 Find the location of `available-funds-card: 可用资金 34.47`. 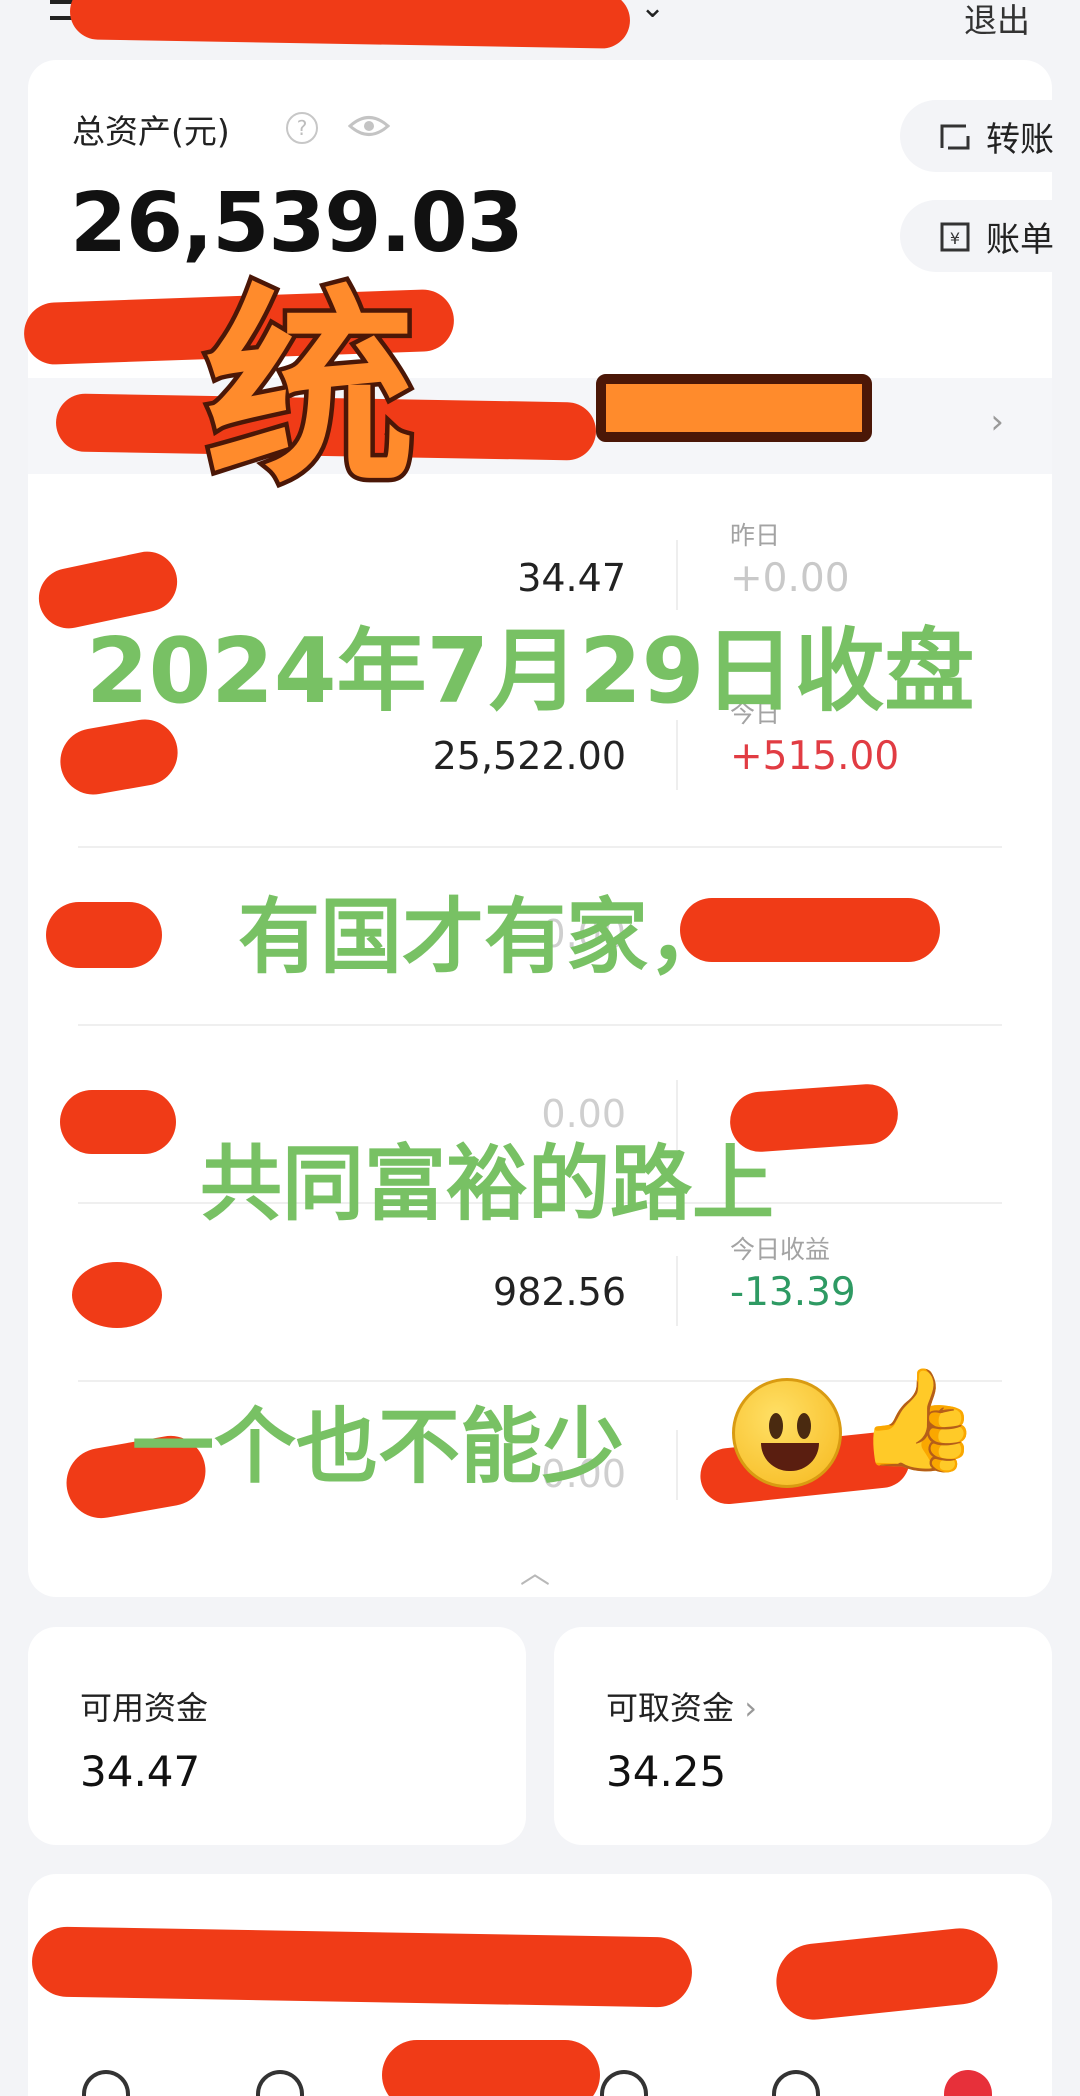

available-funds-card: 可用资金 34.47 is located at coordinates (277, 1736).